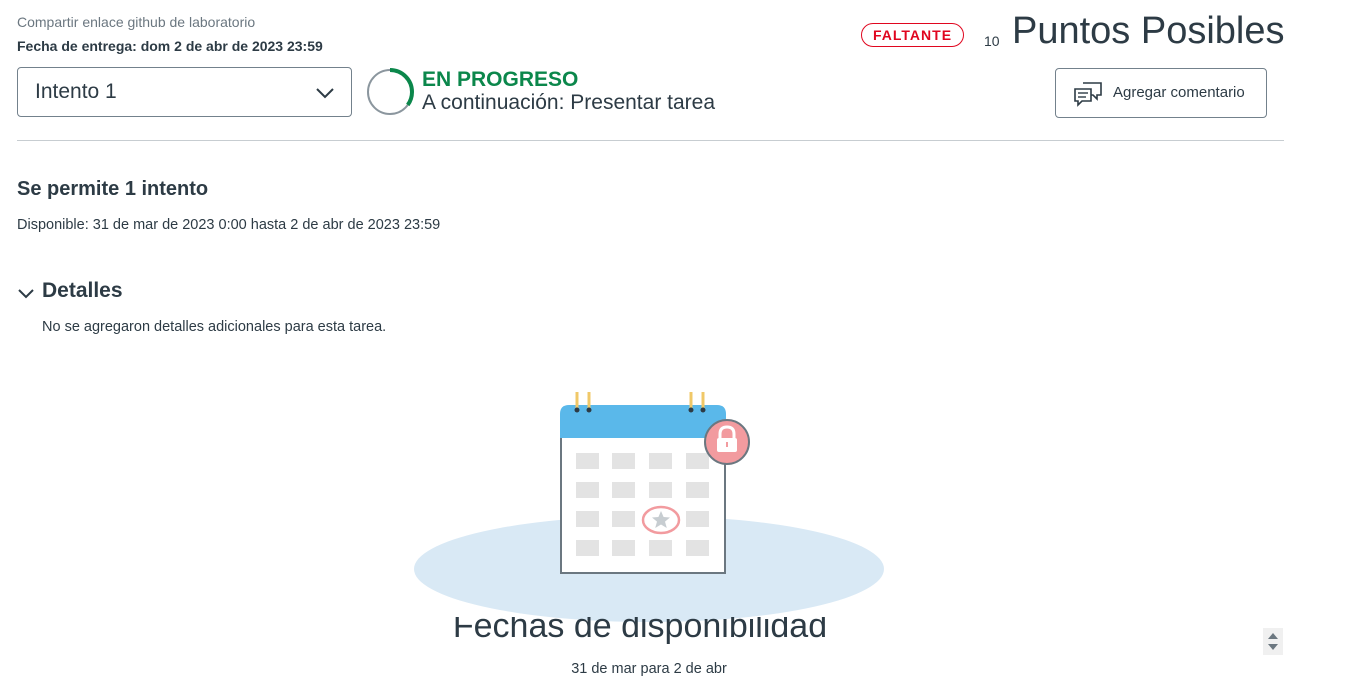 The image size is (1348, 690). I want to click on add-comment-button: Agregar comentario, so click(1161, 93).